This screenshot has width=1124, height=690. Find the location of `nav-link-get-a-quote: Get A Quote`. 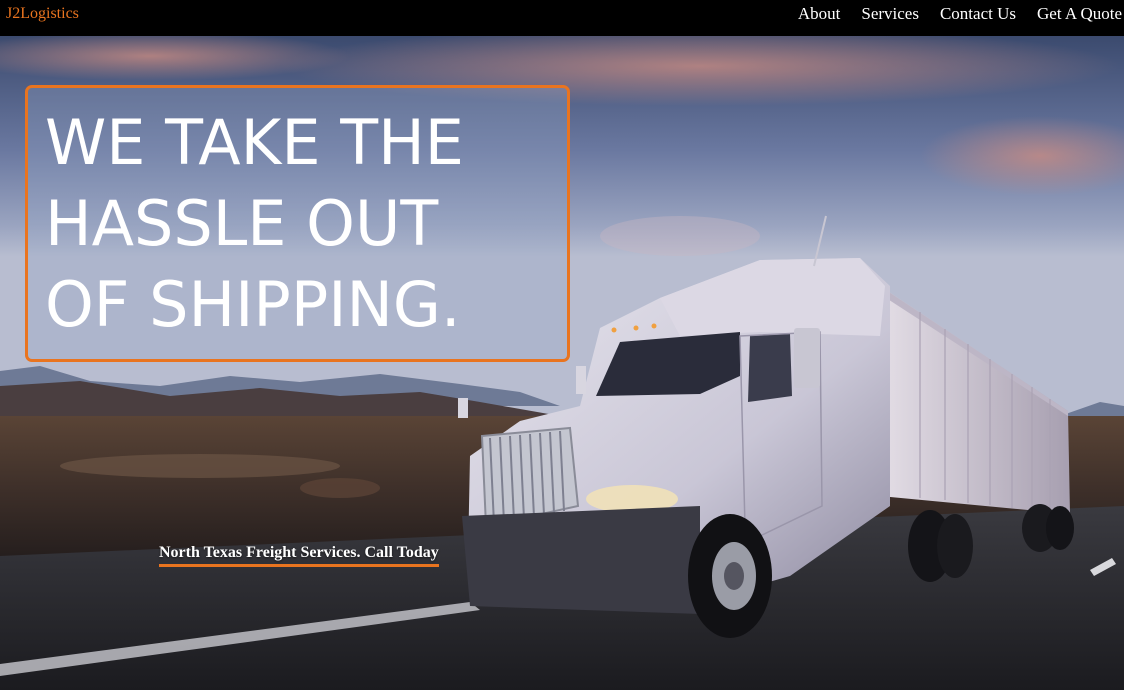

nav-link-get-a-quote: Get A Quote is located at coordinates (1079, 14).